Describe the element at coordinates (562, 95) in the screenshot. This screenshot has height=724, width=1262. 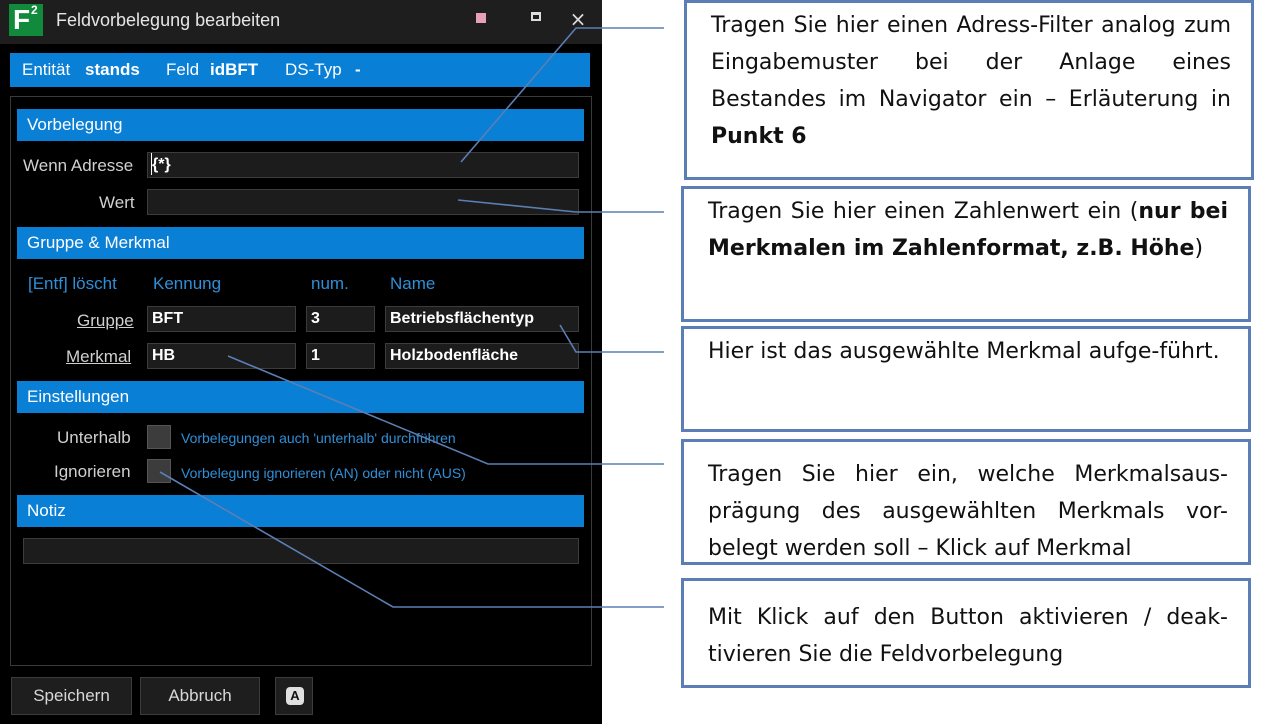
I see `line-address` at that location.